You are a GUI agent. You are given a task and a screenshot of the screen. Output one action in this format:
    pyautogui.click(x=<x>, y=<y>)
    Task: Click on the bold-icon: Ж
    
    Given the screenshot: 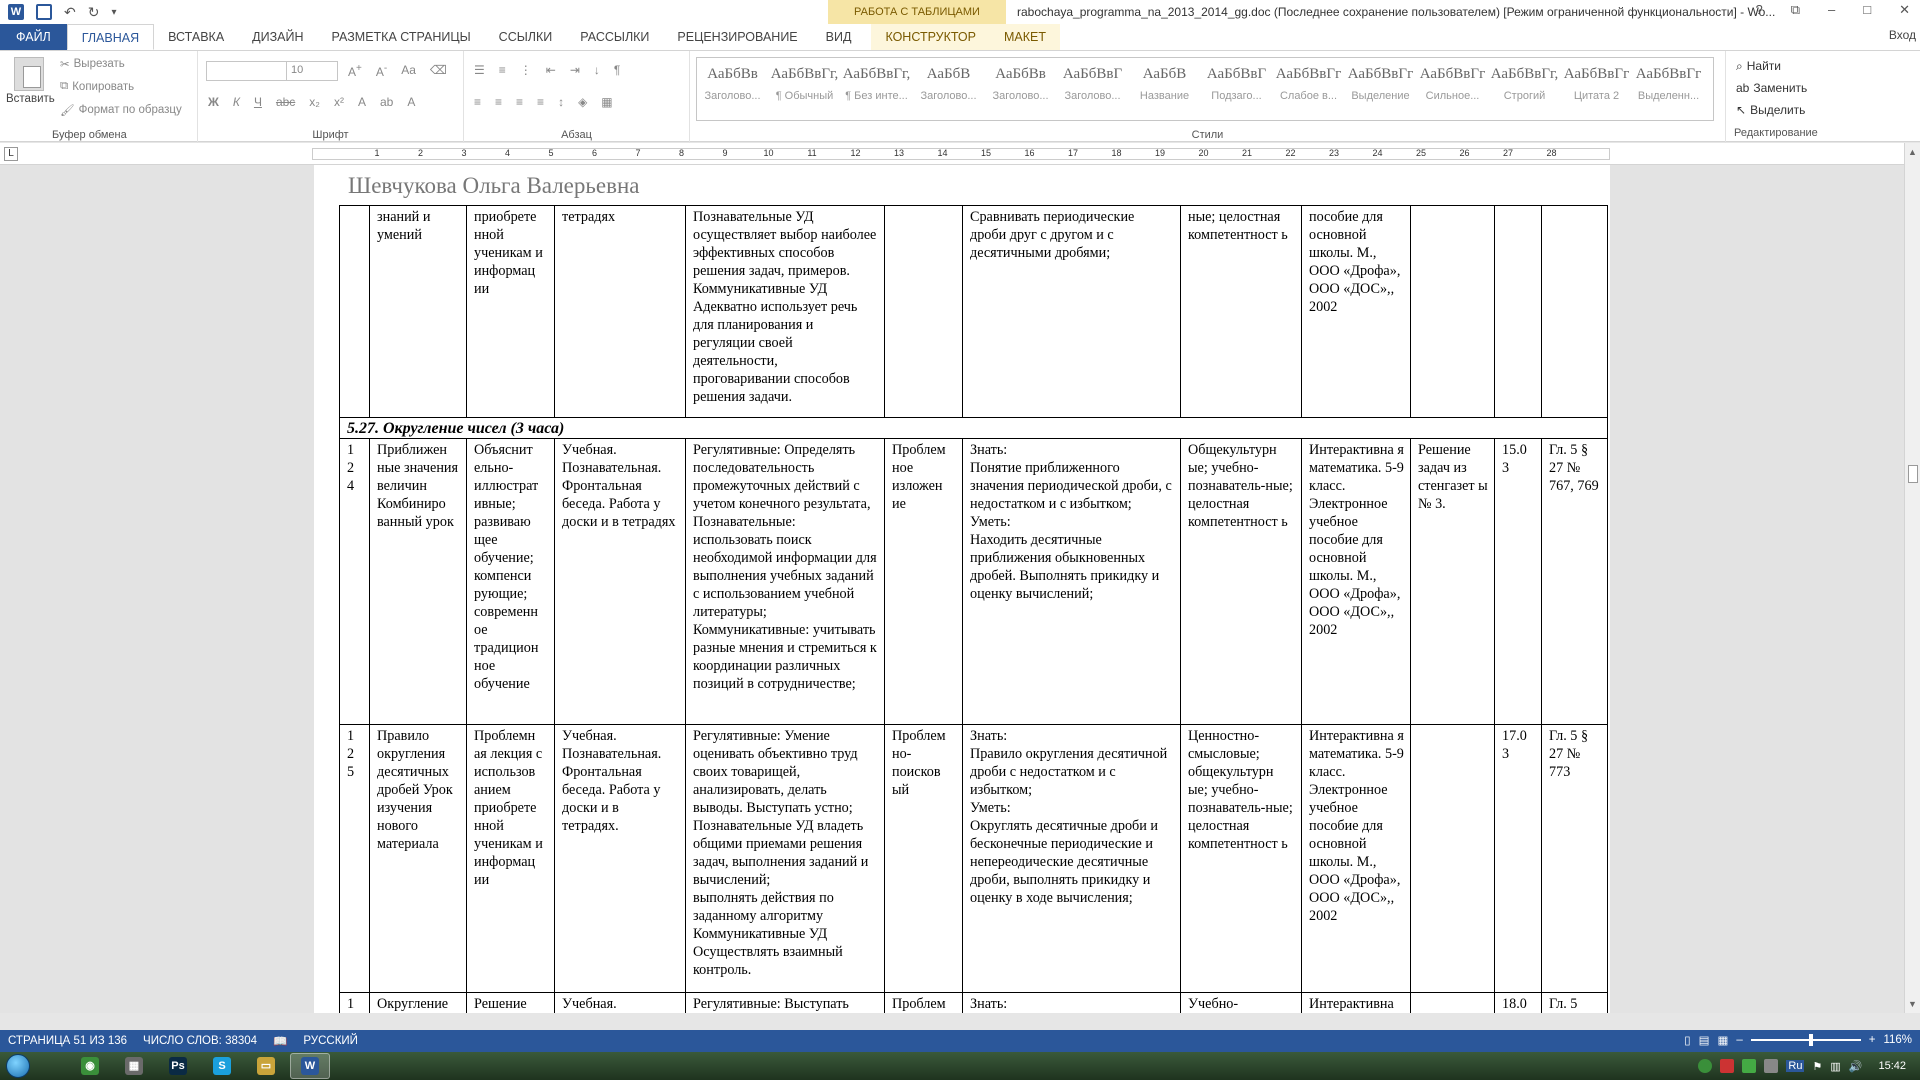 What is the action you would take?
    pyautogui.click(x=213, y=102)
    